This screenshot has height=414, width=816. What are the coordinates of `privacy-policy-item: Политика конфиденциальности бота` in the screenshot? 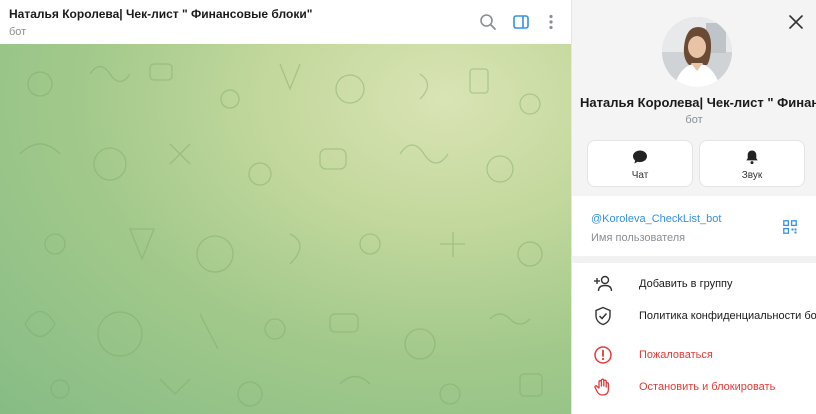 It's located at (694, 316).